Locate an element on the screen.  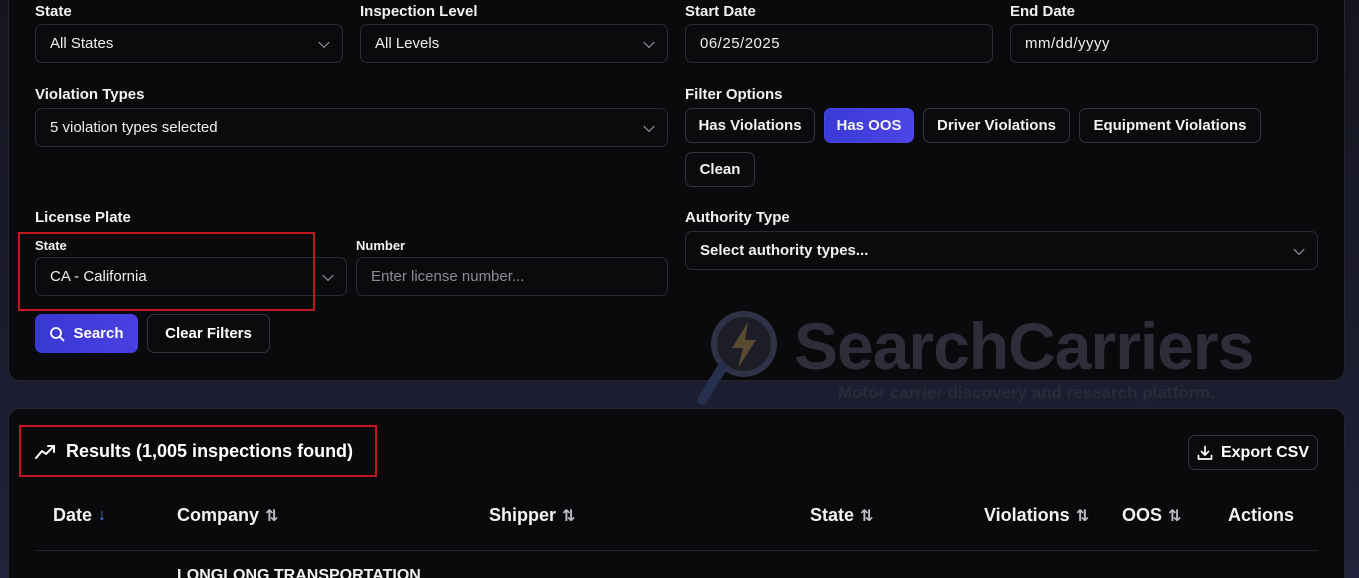
start-date-label: Start Date is located at coordinates (720, 11).